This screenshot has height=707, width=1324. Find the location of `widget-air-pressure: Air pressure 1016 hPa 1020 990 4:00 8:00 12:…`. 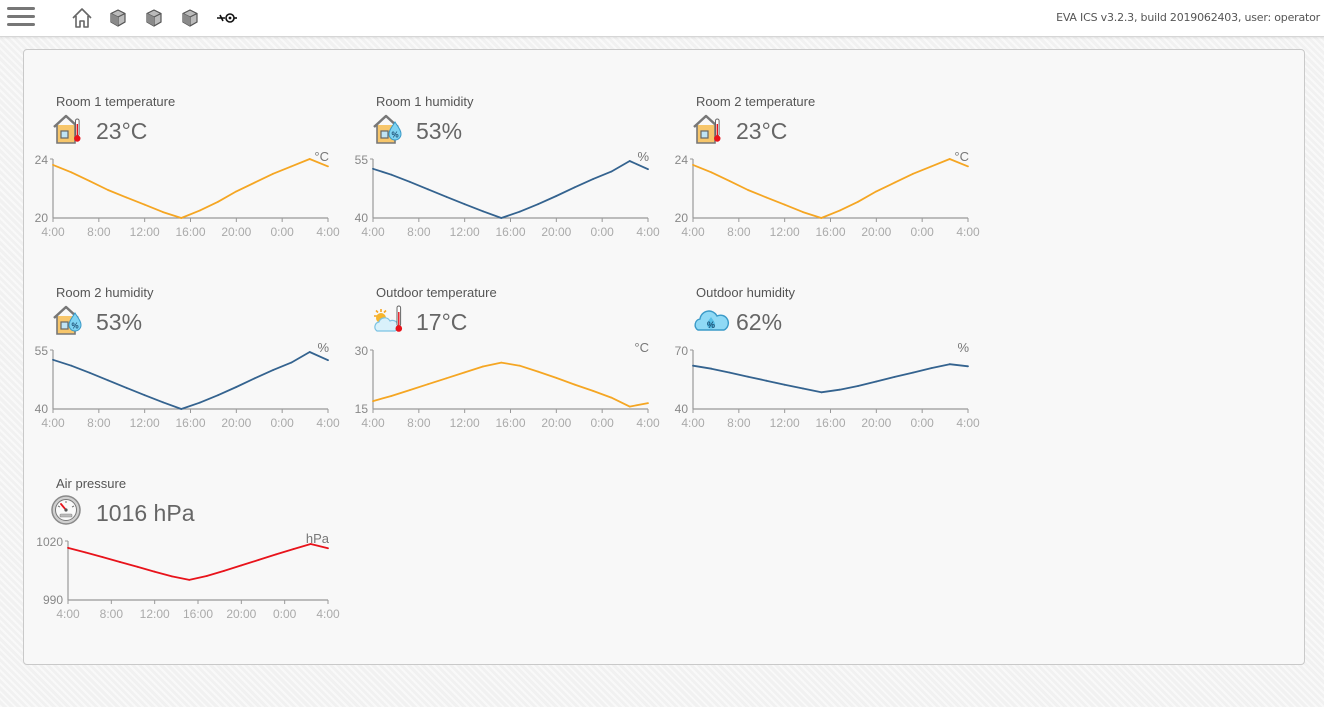

widget-air-pressure: Air pressure 1016 hPa 1020 990 4:00 8:00 12:… is located at coordinates (182, 566).